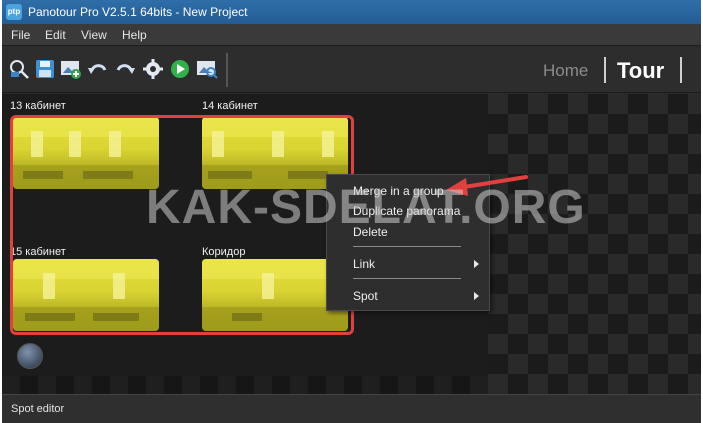 The height and width of the screenshot is (423, 703). What do you see at coordinates (98, 69) in the screenshot?
I see `undo-icon` at bounding box center [98, 69].